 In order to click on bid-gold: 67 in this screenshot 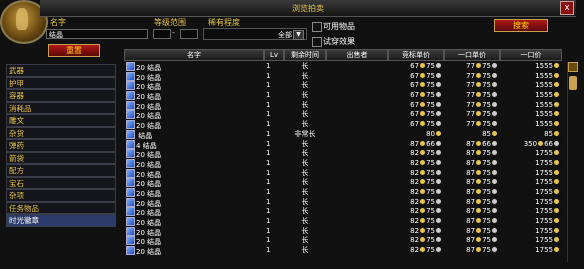, I will do `click(415, 114)`.